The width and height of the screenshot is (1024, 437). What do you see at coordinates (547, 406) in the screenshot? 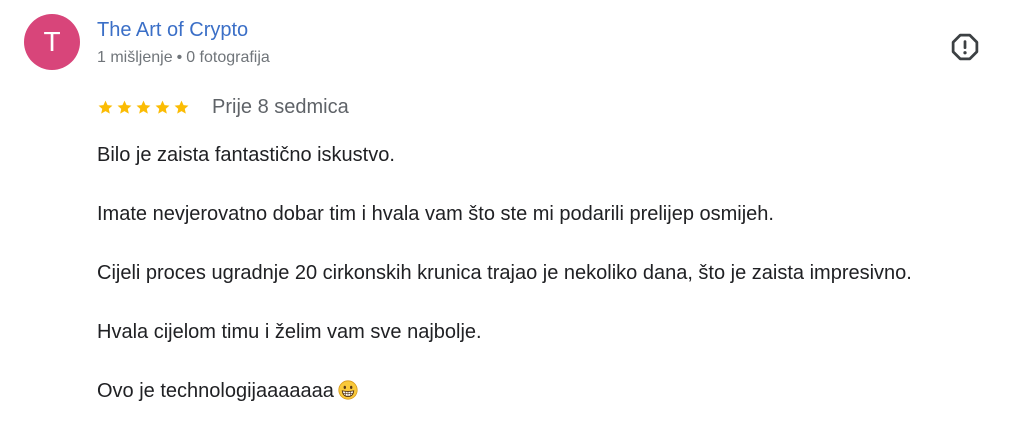
I see `review-paragraph-last: Ovo je technologijaaaaaaa` at bounding box center [547, 406].